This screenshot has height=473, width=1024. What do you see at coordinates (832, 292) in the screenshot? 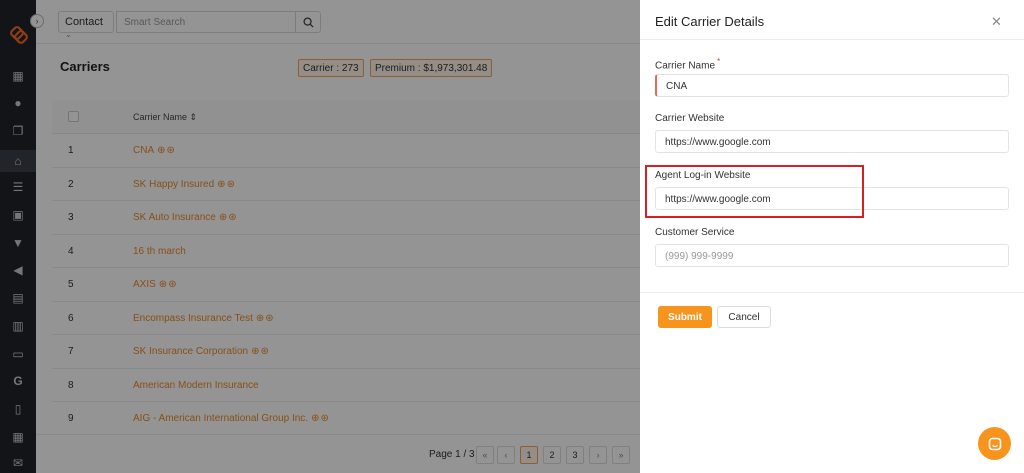
I see `drawer-divider` at bounding box center [832, 292].